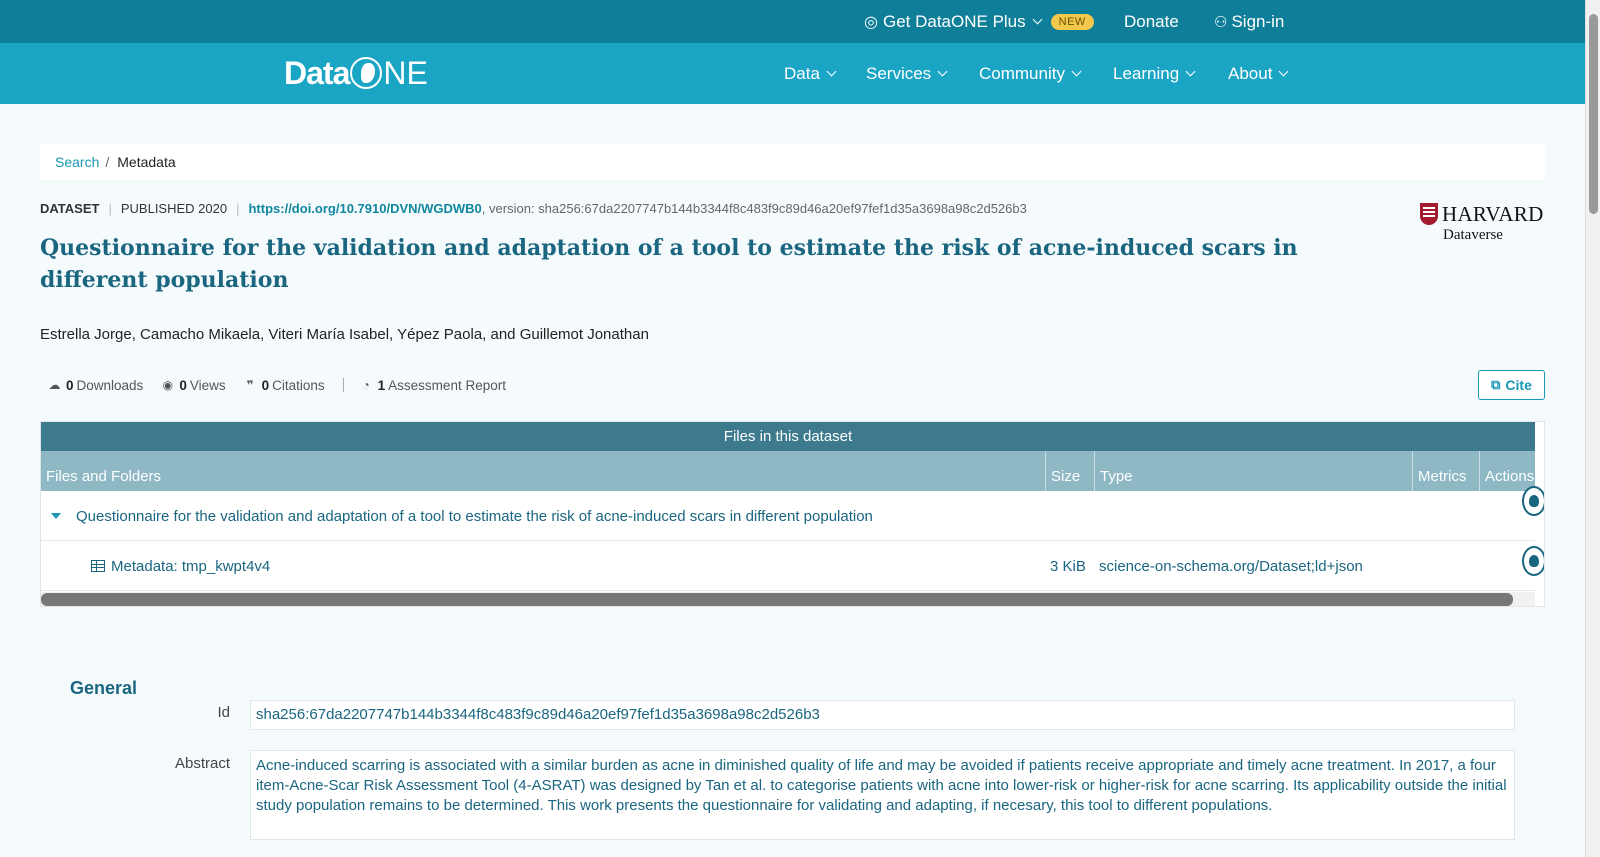 The image size is (1600, 857). Describe the element at coordinates (202, 763) in the screenshot. I see `abstract-label: Abstract` at that location.